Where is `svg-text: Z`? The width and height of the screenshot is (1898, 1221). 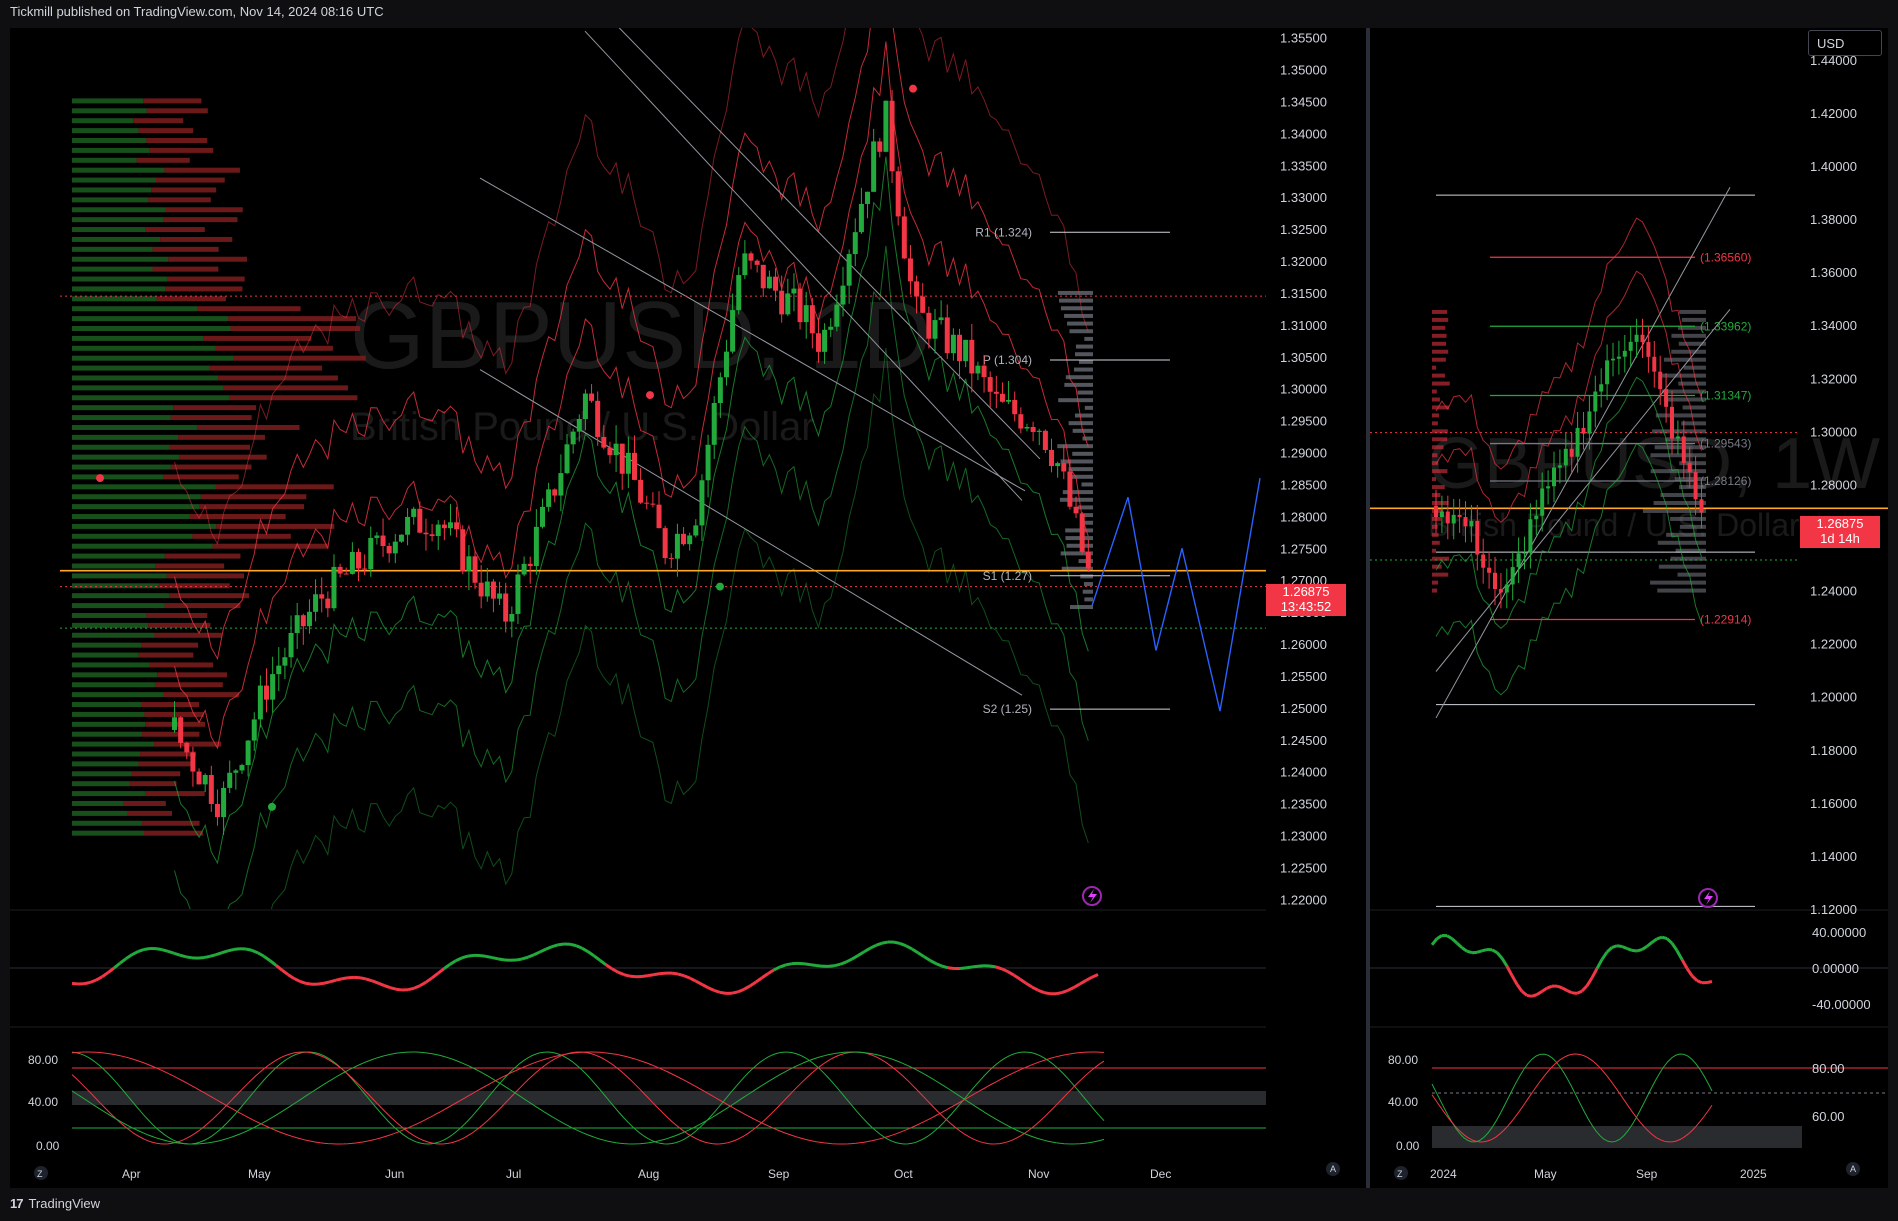 svg-text: Z is located at coordinates (1400, 1174).